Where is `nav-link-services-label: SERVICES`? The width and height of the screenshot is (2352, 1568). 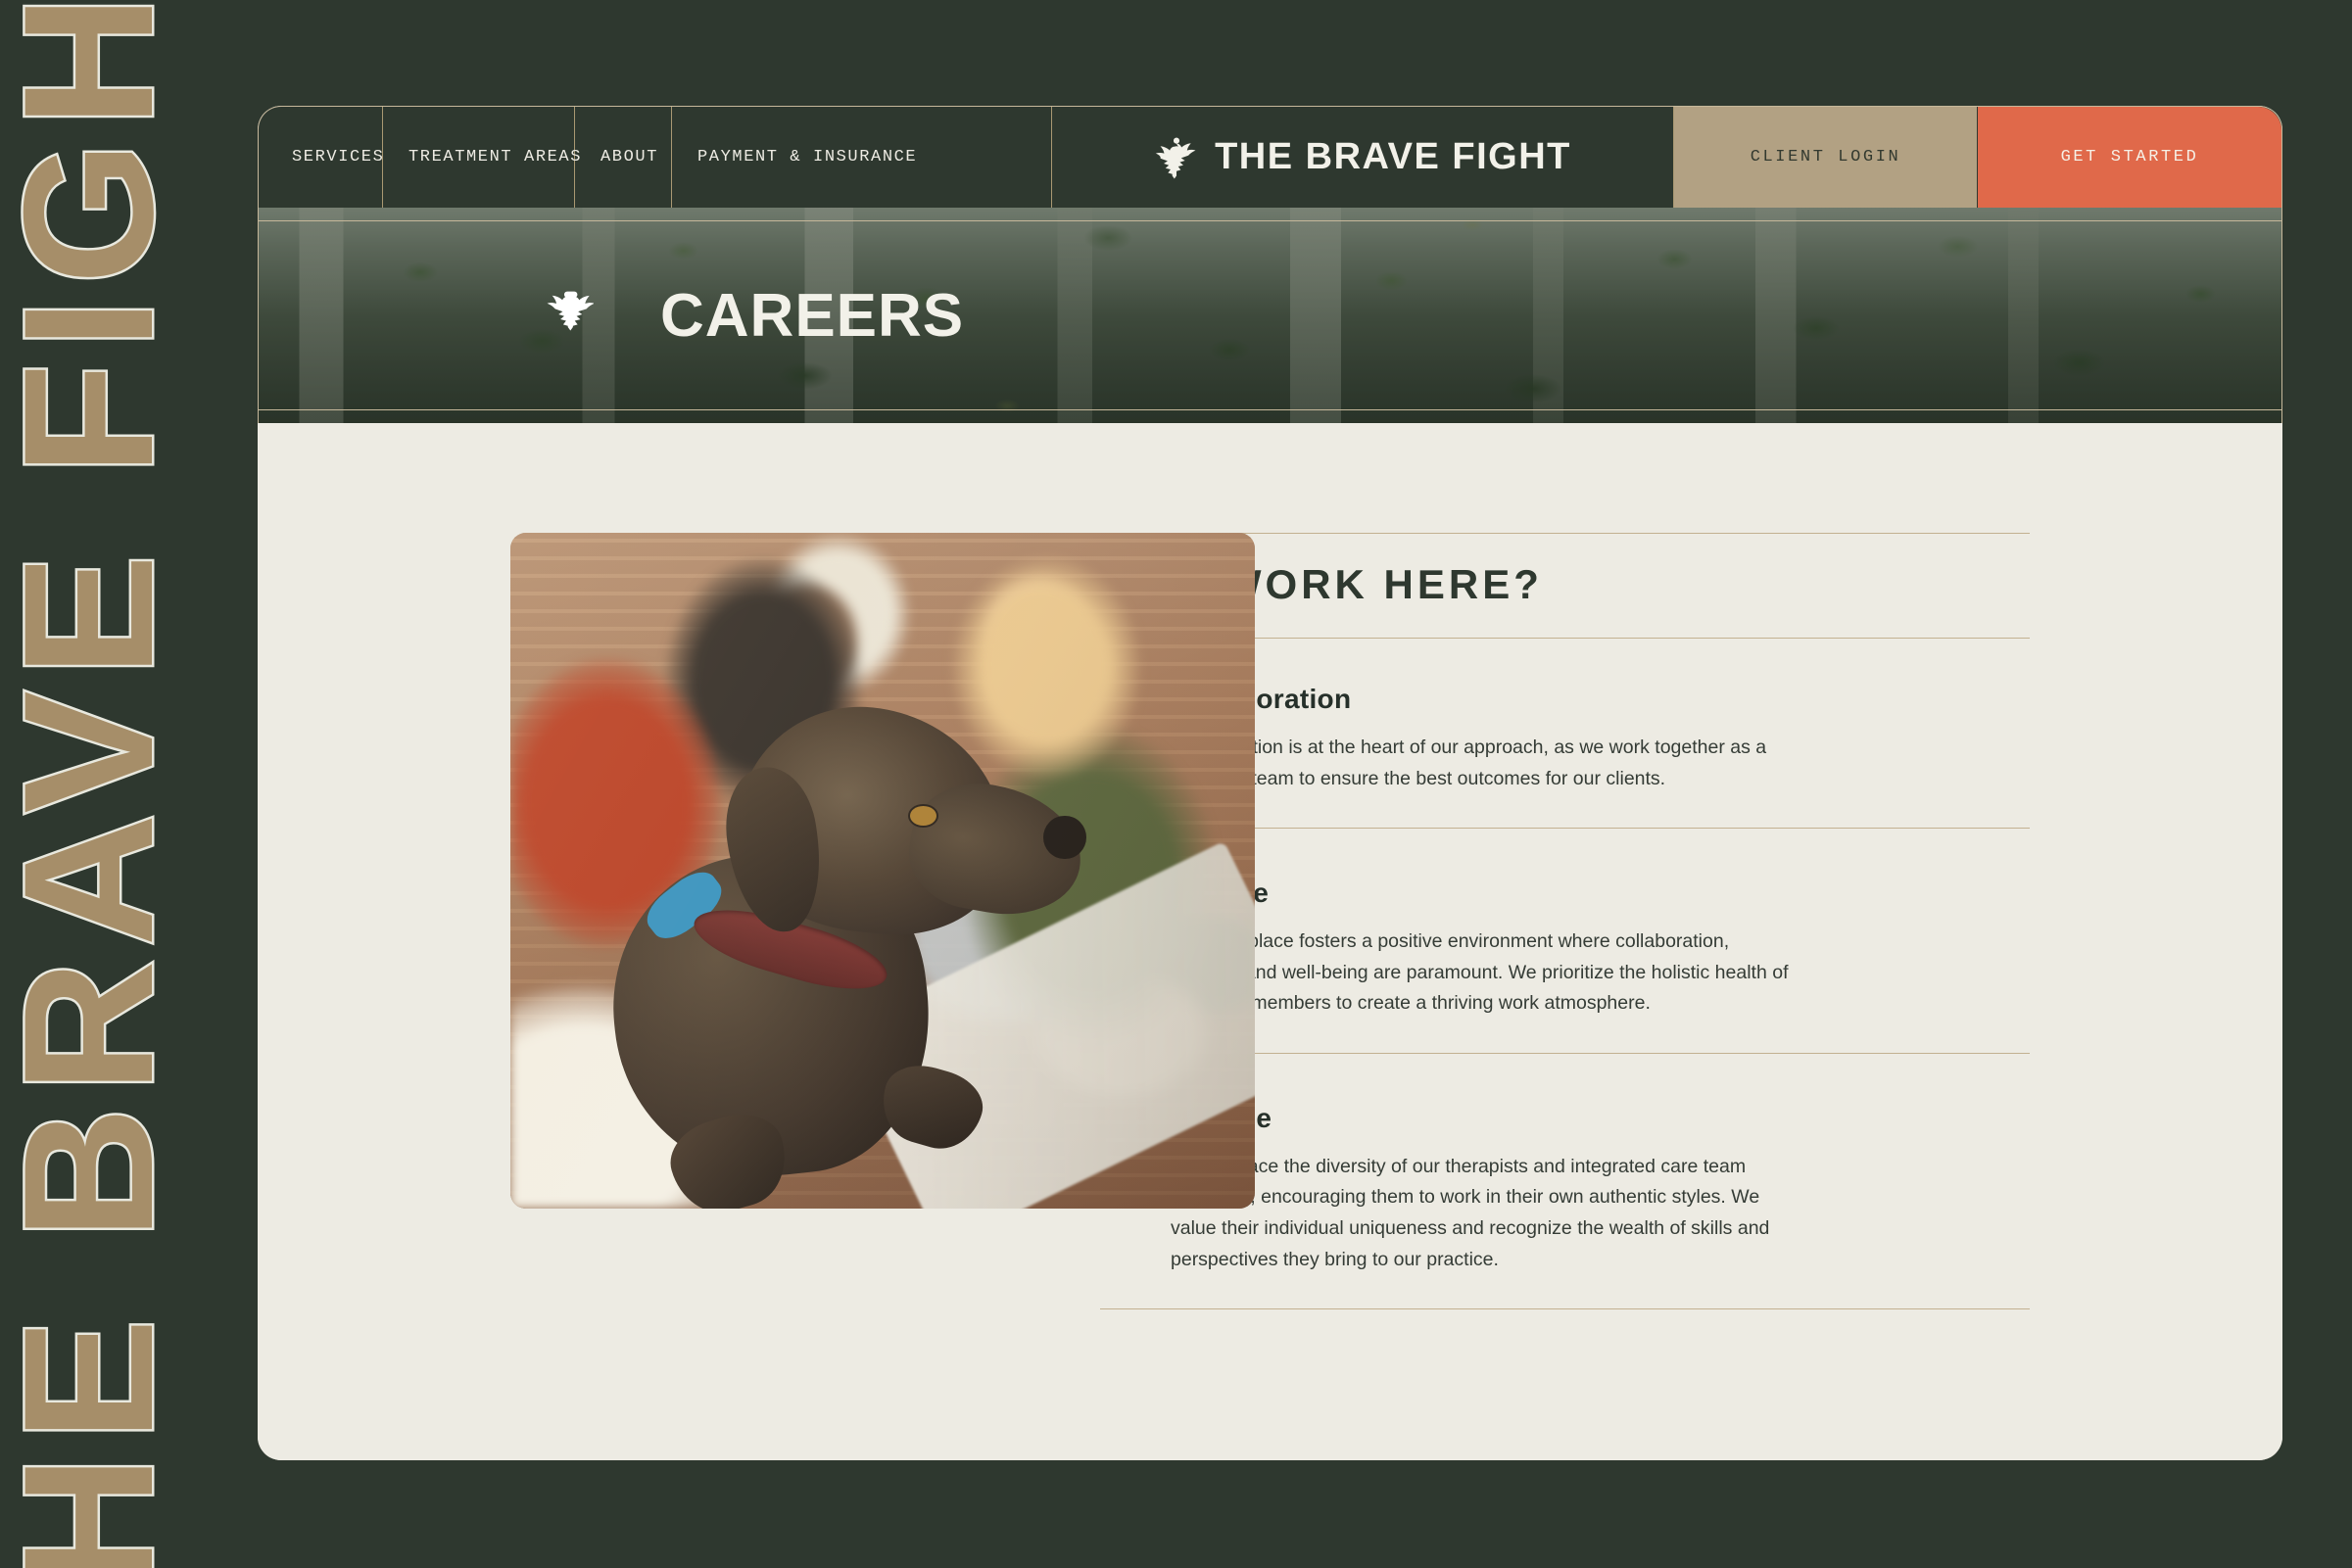 nav-link-services-label: SERVICES is located at coordinates (338, 157).